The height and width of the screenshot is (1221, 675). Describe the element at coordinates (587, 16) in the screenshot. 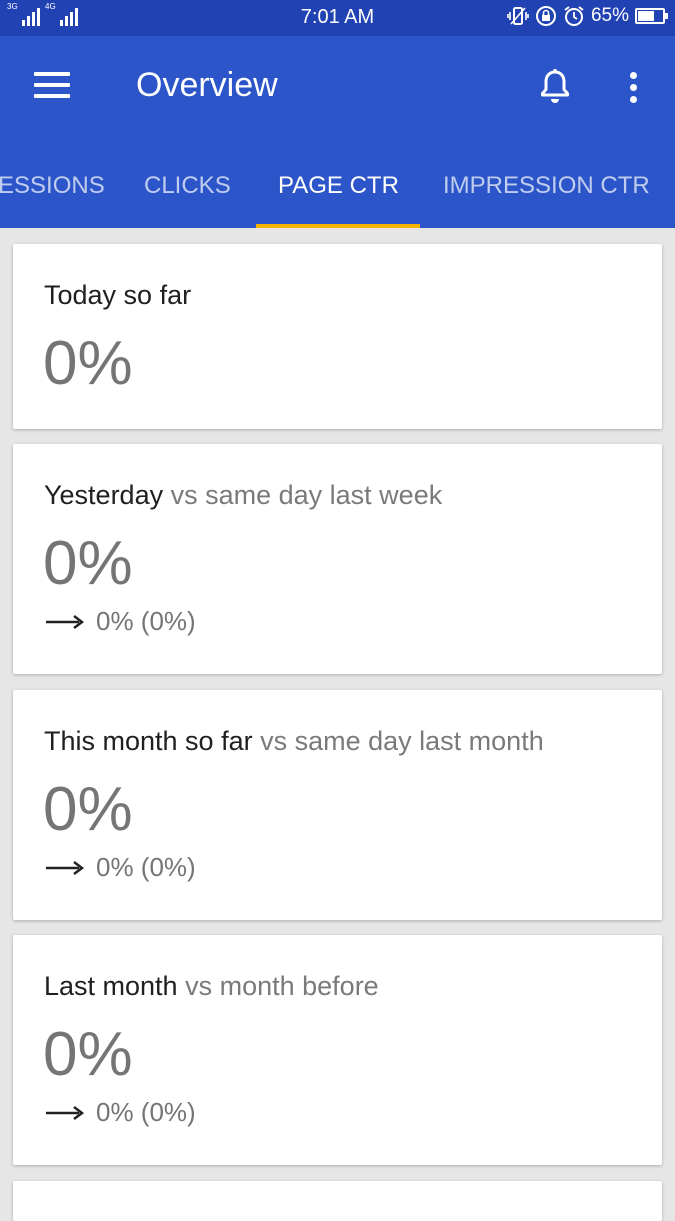

I see `status-icons: 65%` at that location.